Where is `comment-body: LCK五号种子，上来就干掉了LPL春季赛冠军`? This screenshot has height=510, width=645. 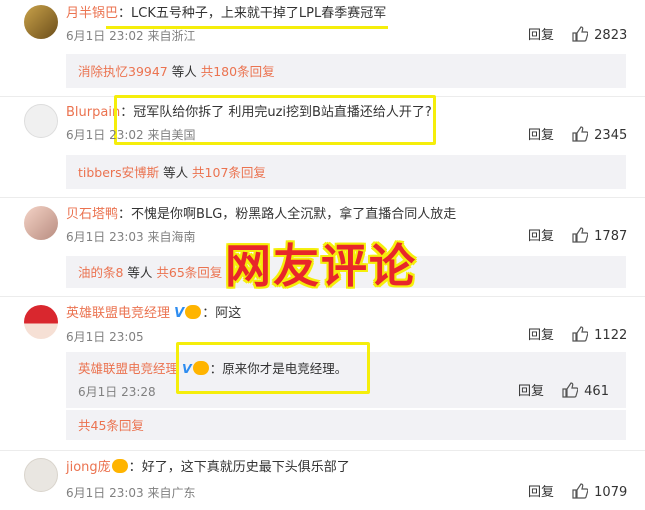 comment-body: LCK五号种子，上来就干掉了LPL春季赛冠军 is located at coordinates (259, 13).